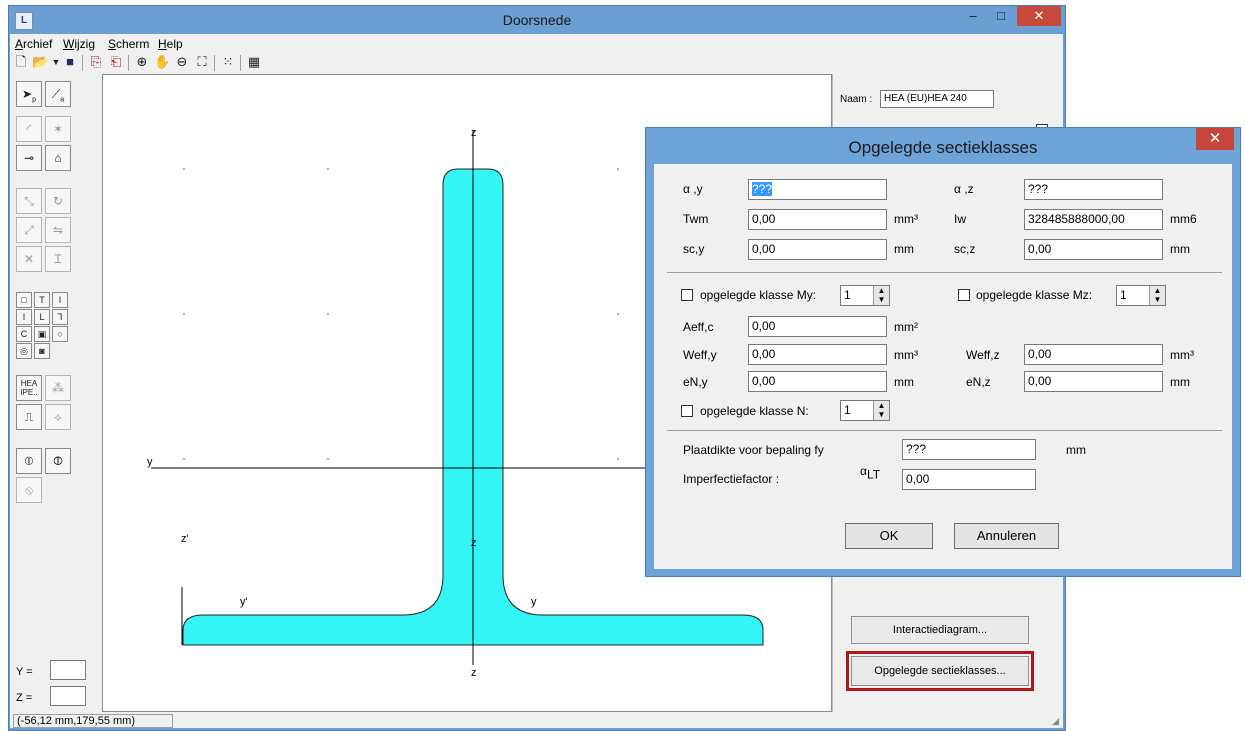 The image size is (1245, 731). Describe the element at coordinates (904, 382) in the screenshot. I see `eny-unit: mm` at that location.